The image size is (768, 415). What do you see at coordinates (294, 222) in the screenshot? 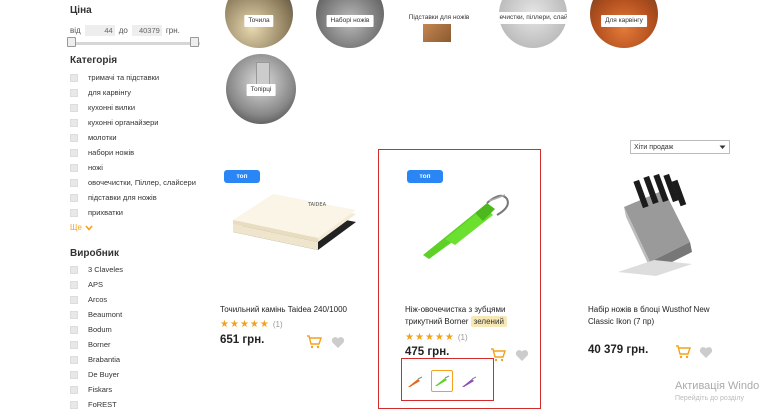
I see `sharpening-stone-image: TAIDEA` at bounding box center [294, 222].